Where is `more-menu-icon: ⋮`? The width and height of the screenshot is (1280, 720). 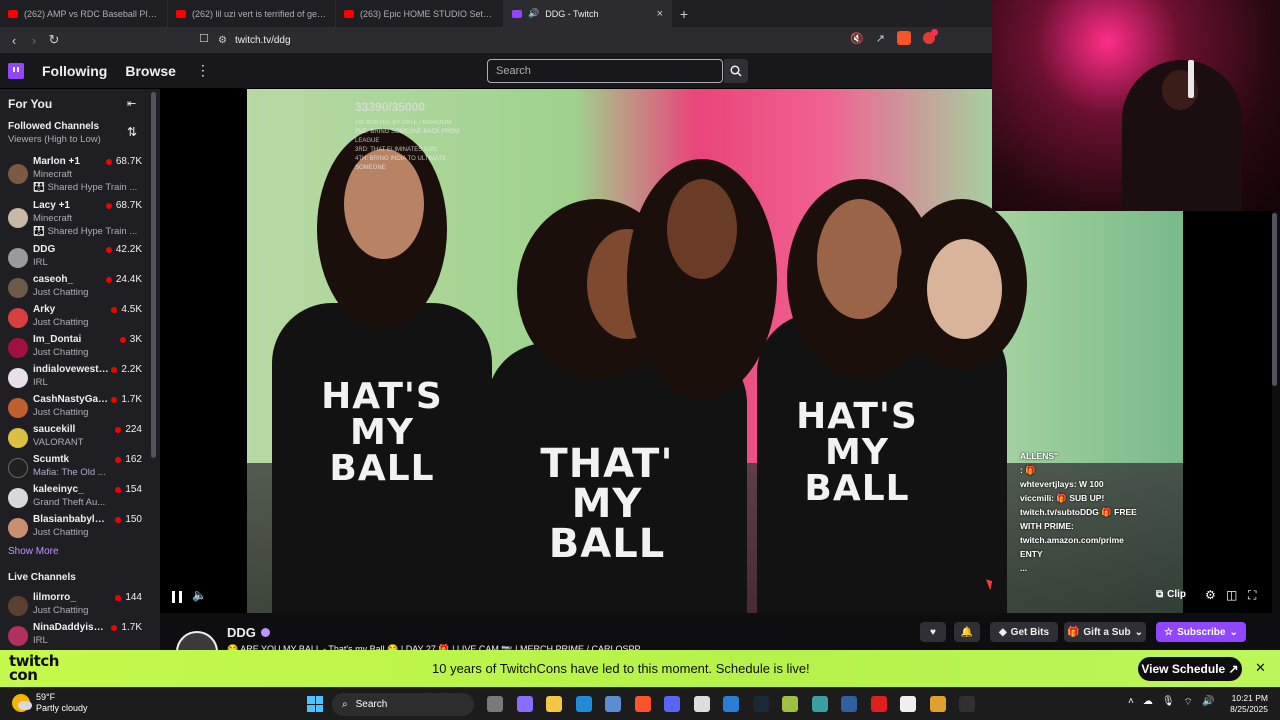 more-menu-icon: ⋮ is located at coordinates (203, 70).